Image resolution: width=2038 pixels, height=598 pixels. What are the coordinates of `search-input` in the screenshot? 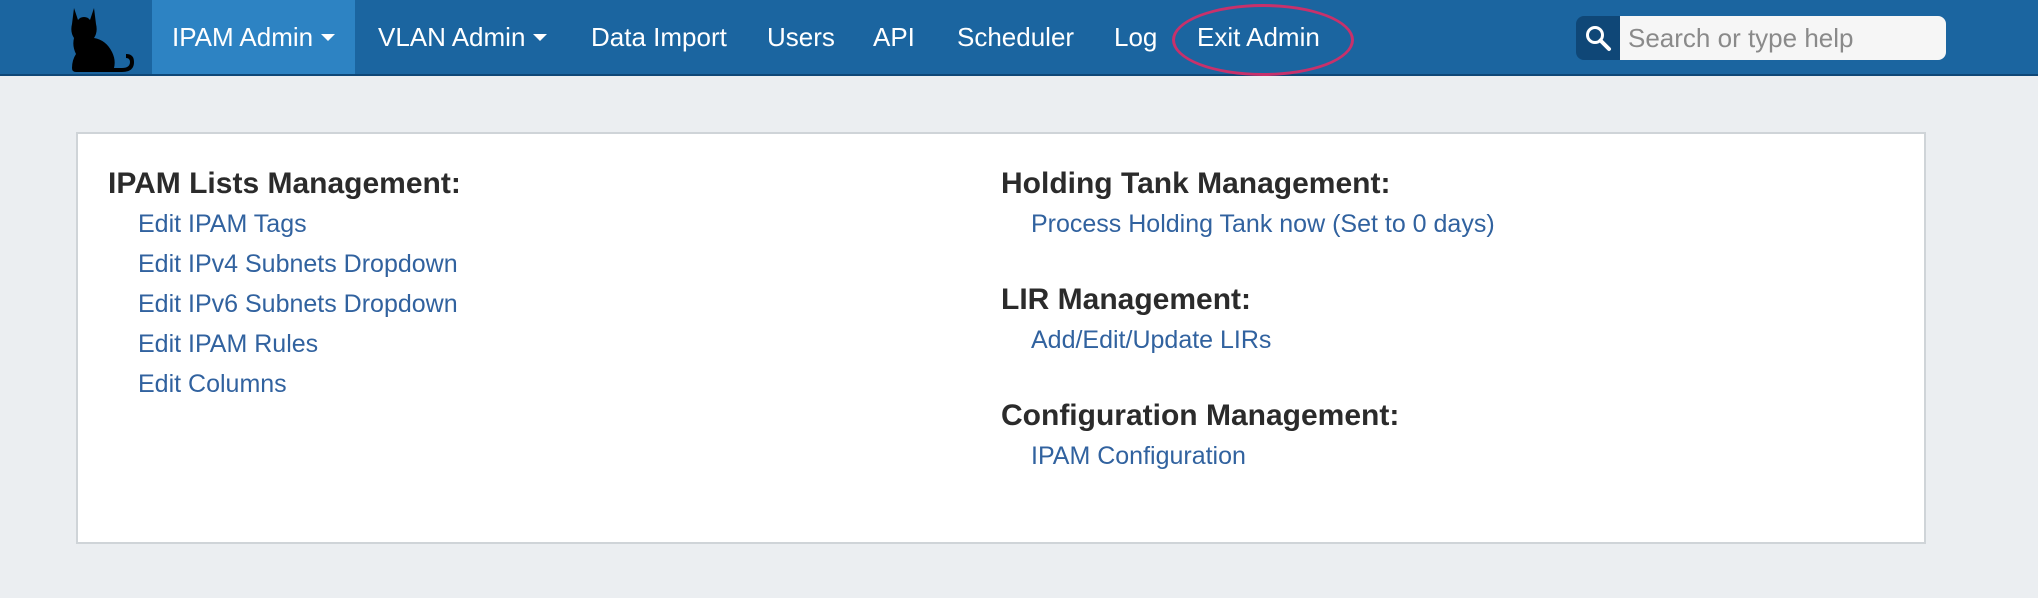 It's located at (1783, 38).